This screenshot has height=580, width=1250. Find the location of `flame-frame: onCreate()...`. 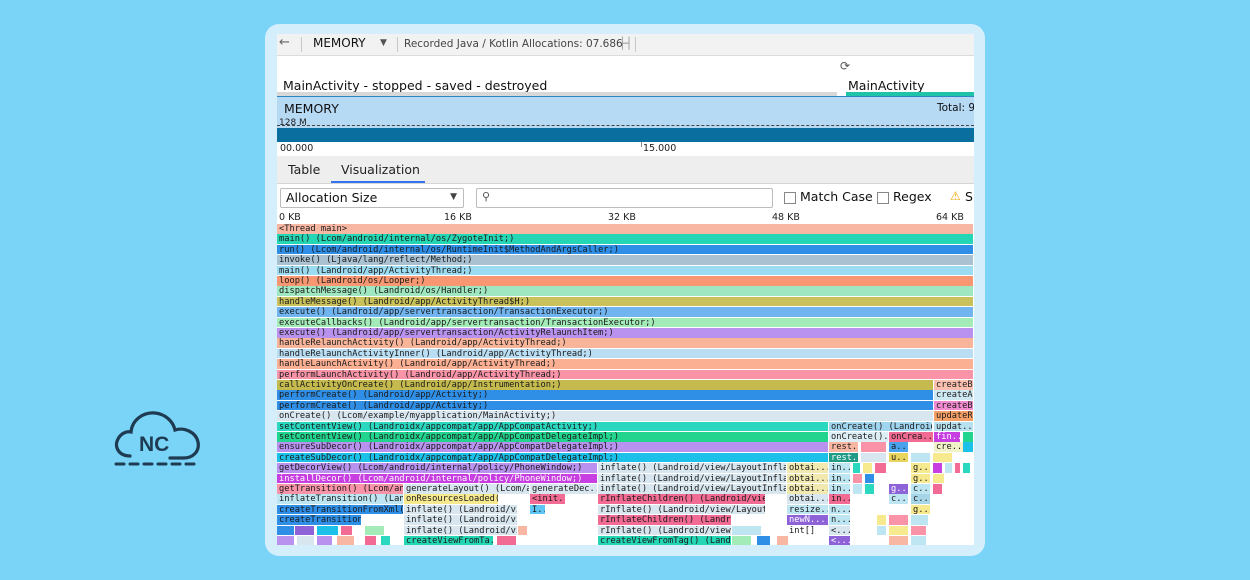

flame-frame: onCreate()... is located at coordinates (859, 437).